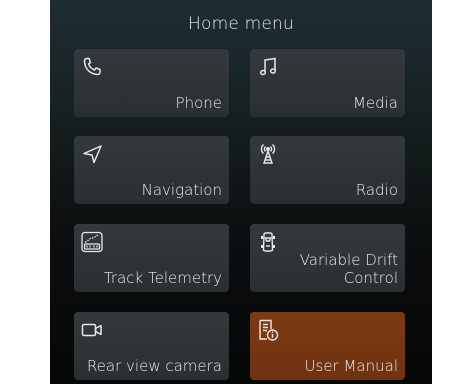 The height and width of the screenshot is (384, 451). I want to click on telemetry-gauge-icon, so click(92, 242).